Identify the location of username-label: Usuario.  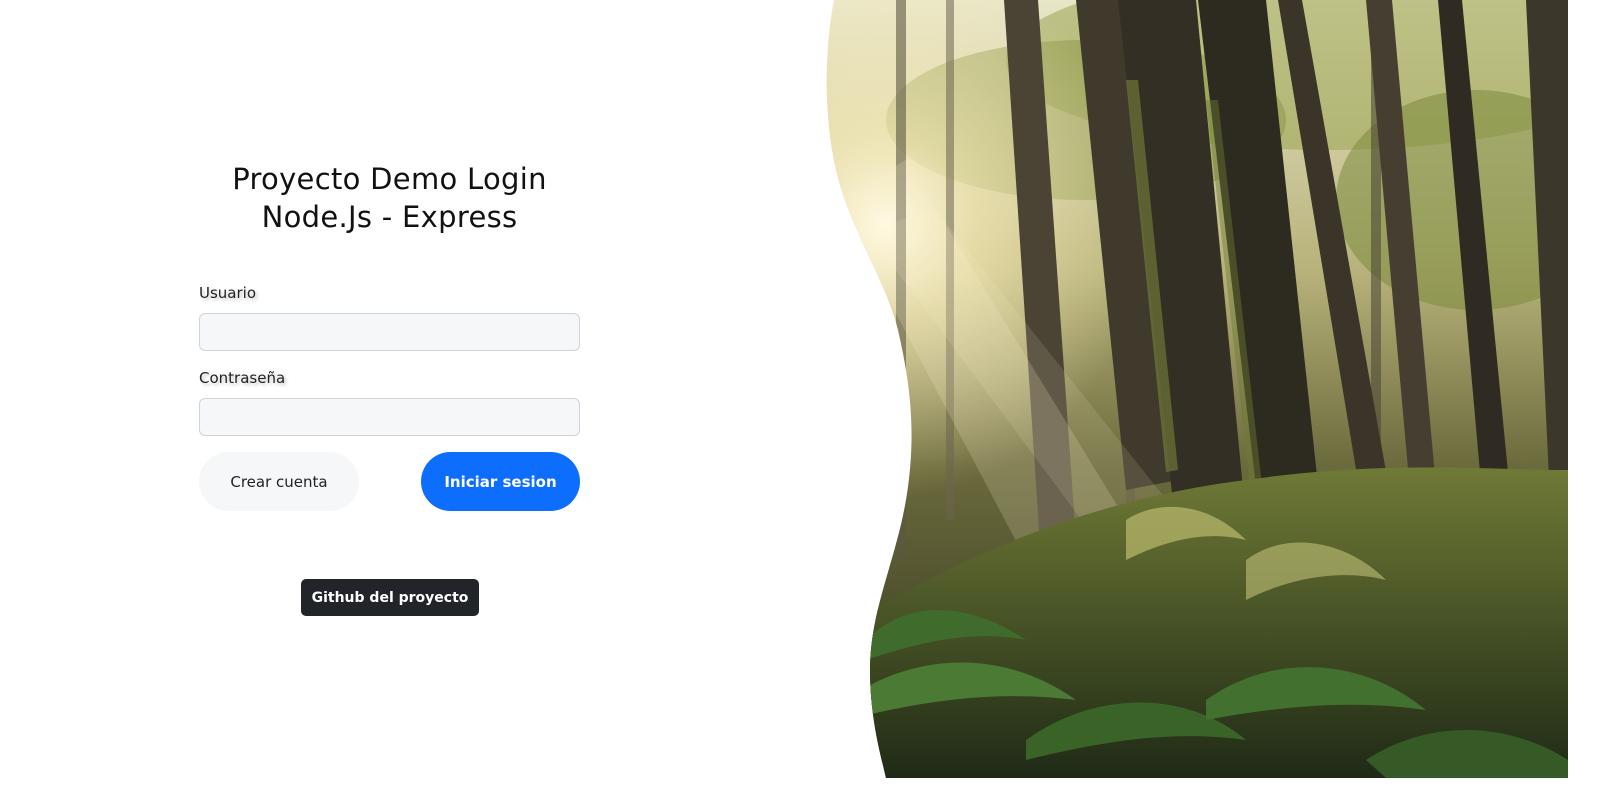
(228, 293).